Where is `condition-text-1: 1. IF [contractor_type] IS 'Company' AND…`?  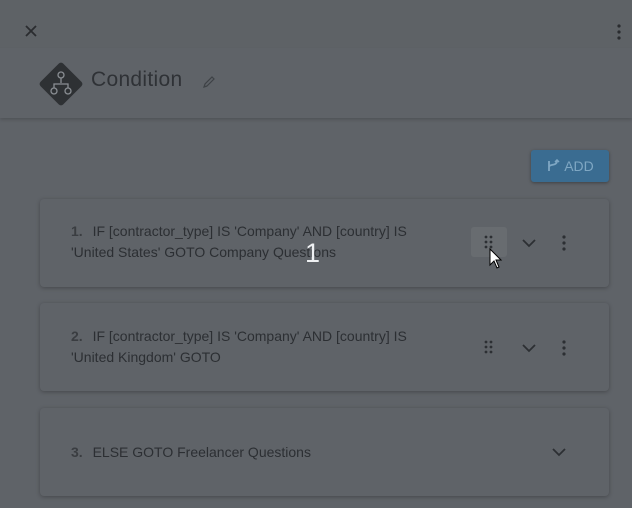 condition-text-1: 1. IF [contractor_type] IS 'Company' AND… is located at coordinates (239, 242).